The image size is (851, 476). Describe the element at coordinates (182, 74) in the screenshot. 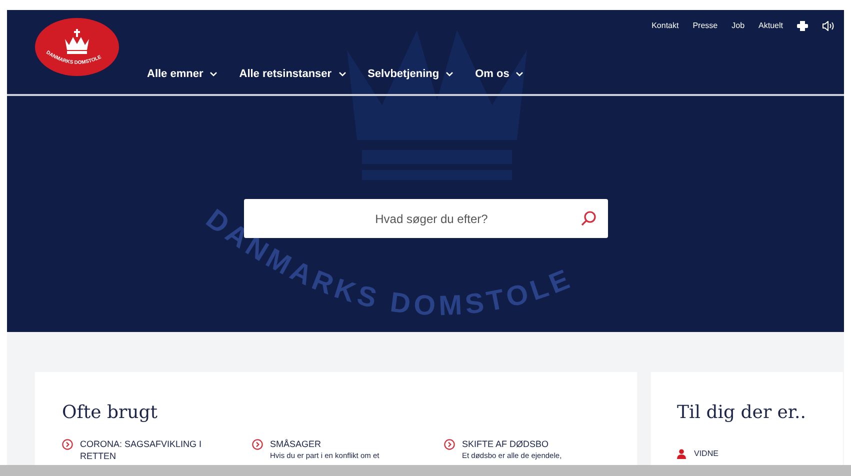

I see `nav-menu: Alle emner` at that location.